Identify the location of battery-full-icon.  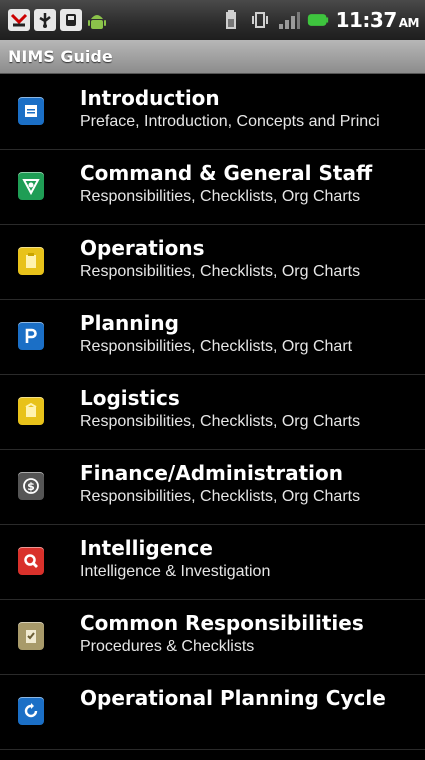
(318, 20).